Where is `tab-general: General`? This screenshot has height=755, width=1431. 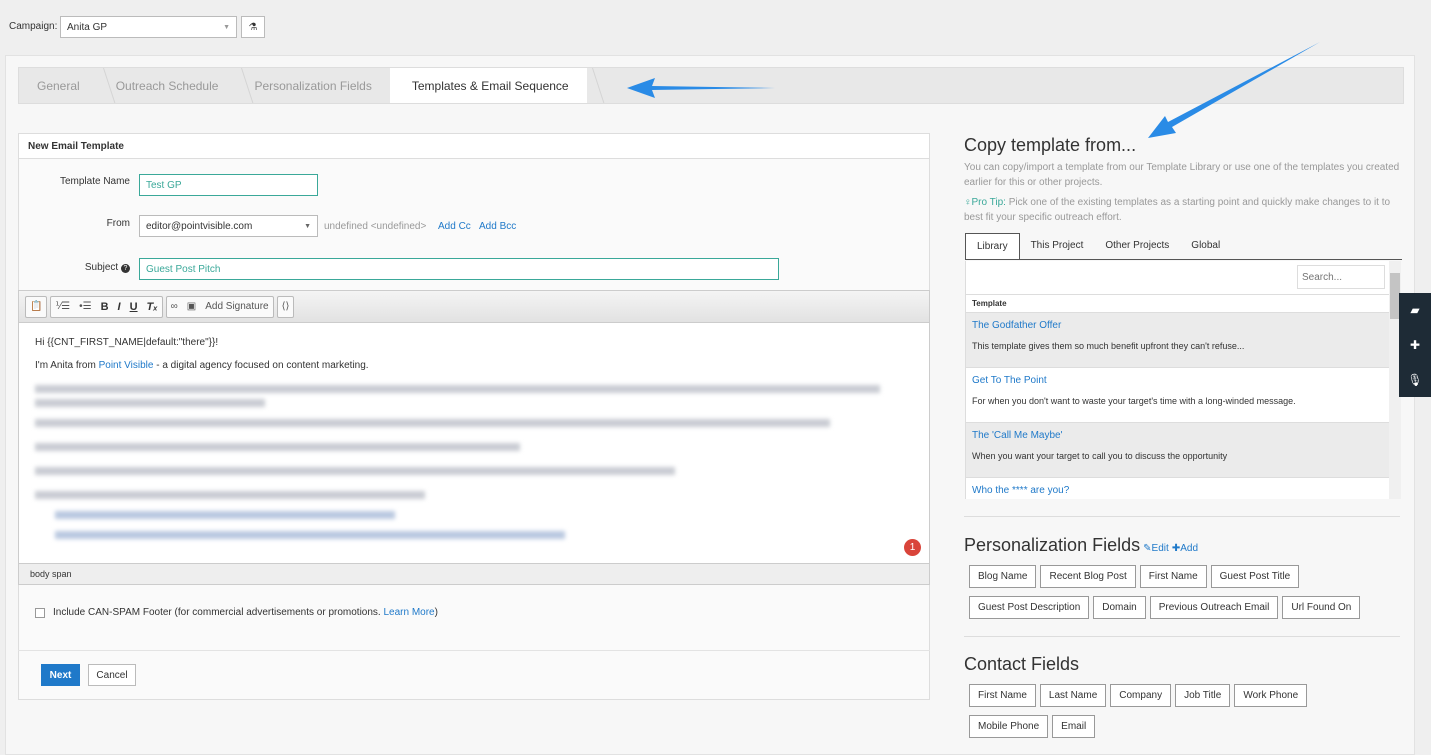 tab-general: General is located at coordinates (58, 85).